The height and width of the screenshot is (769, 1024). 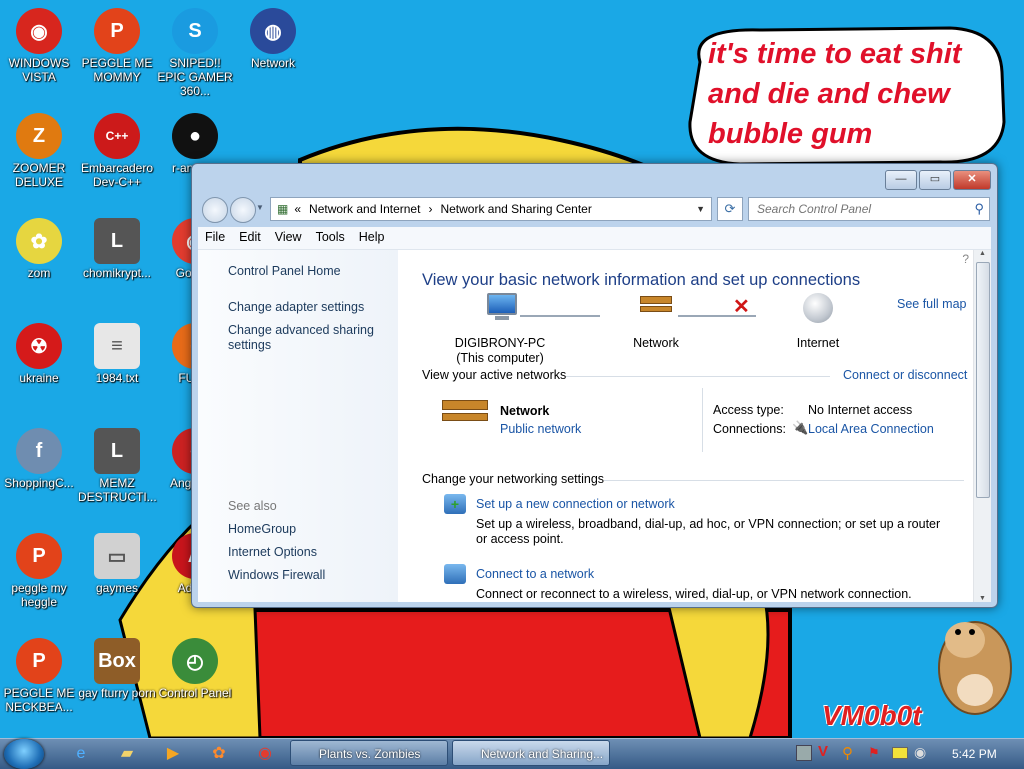 I want to click on internet-explorer-icon: e, so click(x=81, y=754).